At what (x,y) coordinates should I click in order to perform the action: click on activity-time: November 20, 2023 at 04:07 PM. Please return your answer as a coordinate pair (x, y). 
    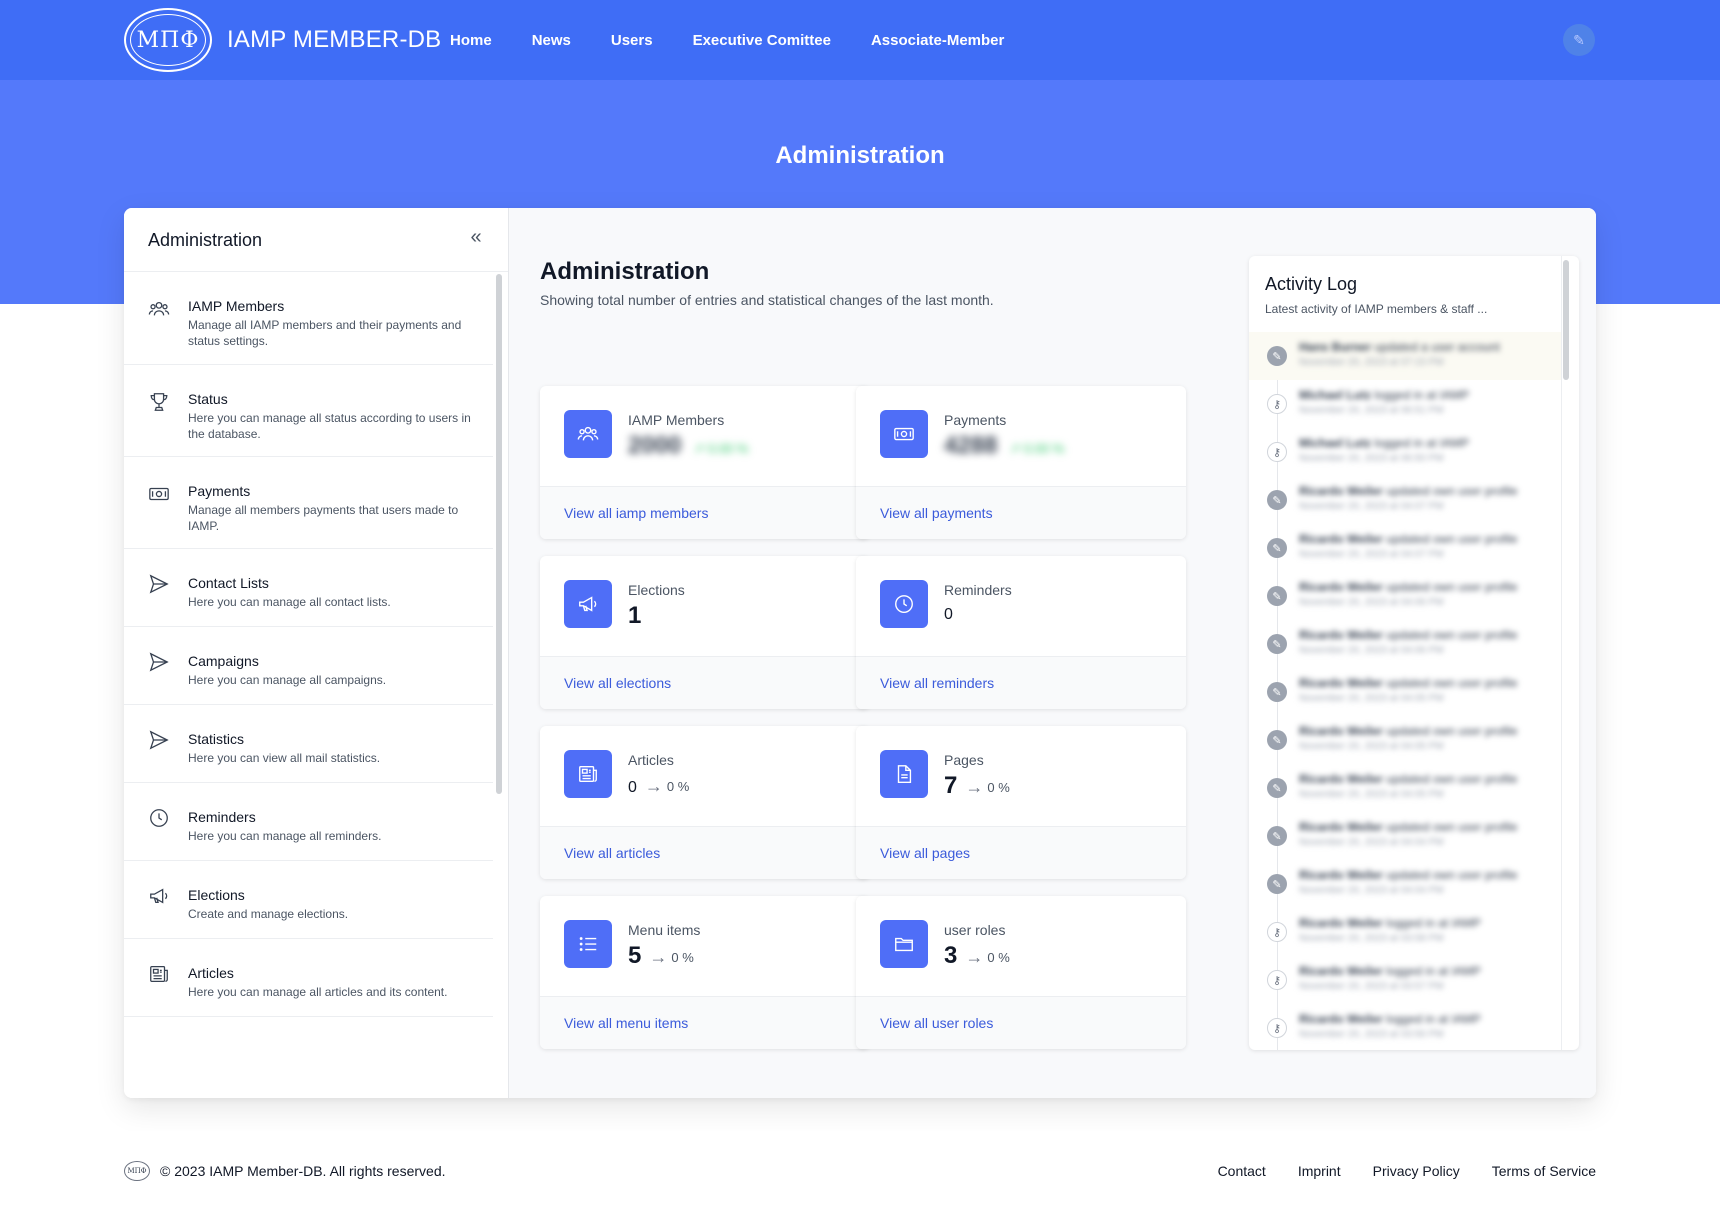
    Looking at the image, I should click on (1371, 506).